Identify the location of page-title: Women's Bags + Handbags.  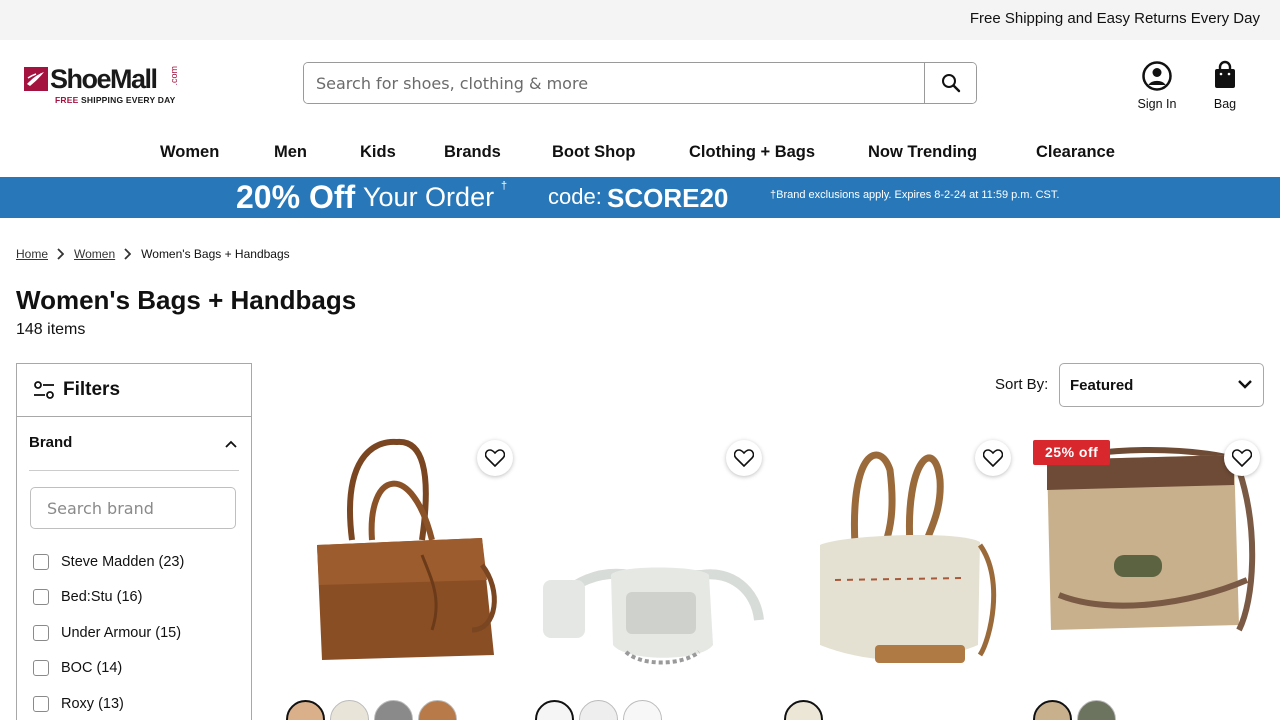
(186, 300).